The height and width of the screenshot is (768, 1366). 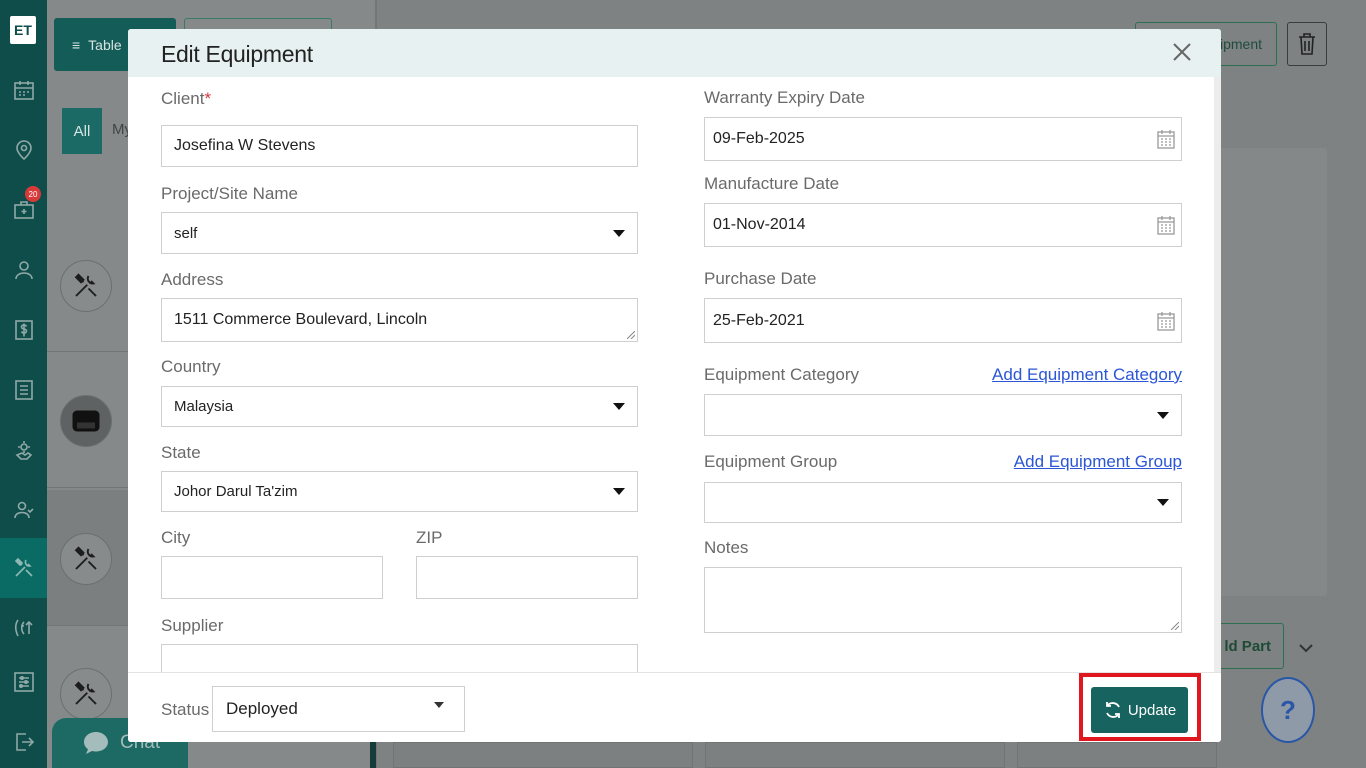 I want to click on trash-icon, so click(x=1307, y=44).